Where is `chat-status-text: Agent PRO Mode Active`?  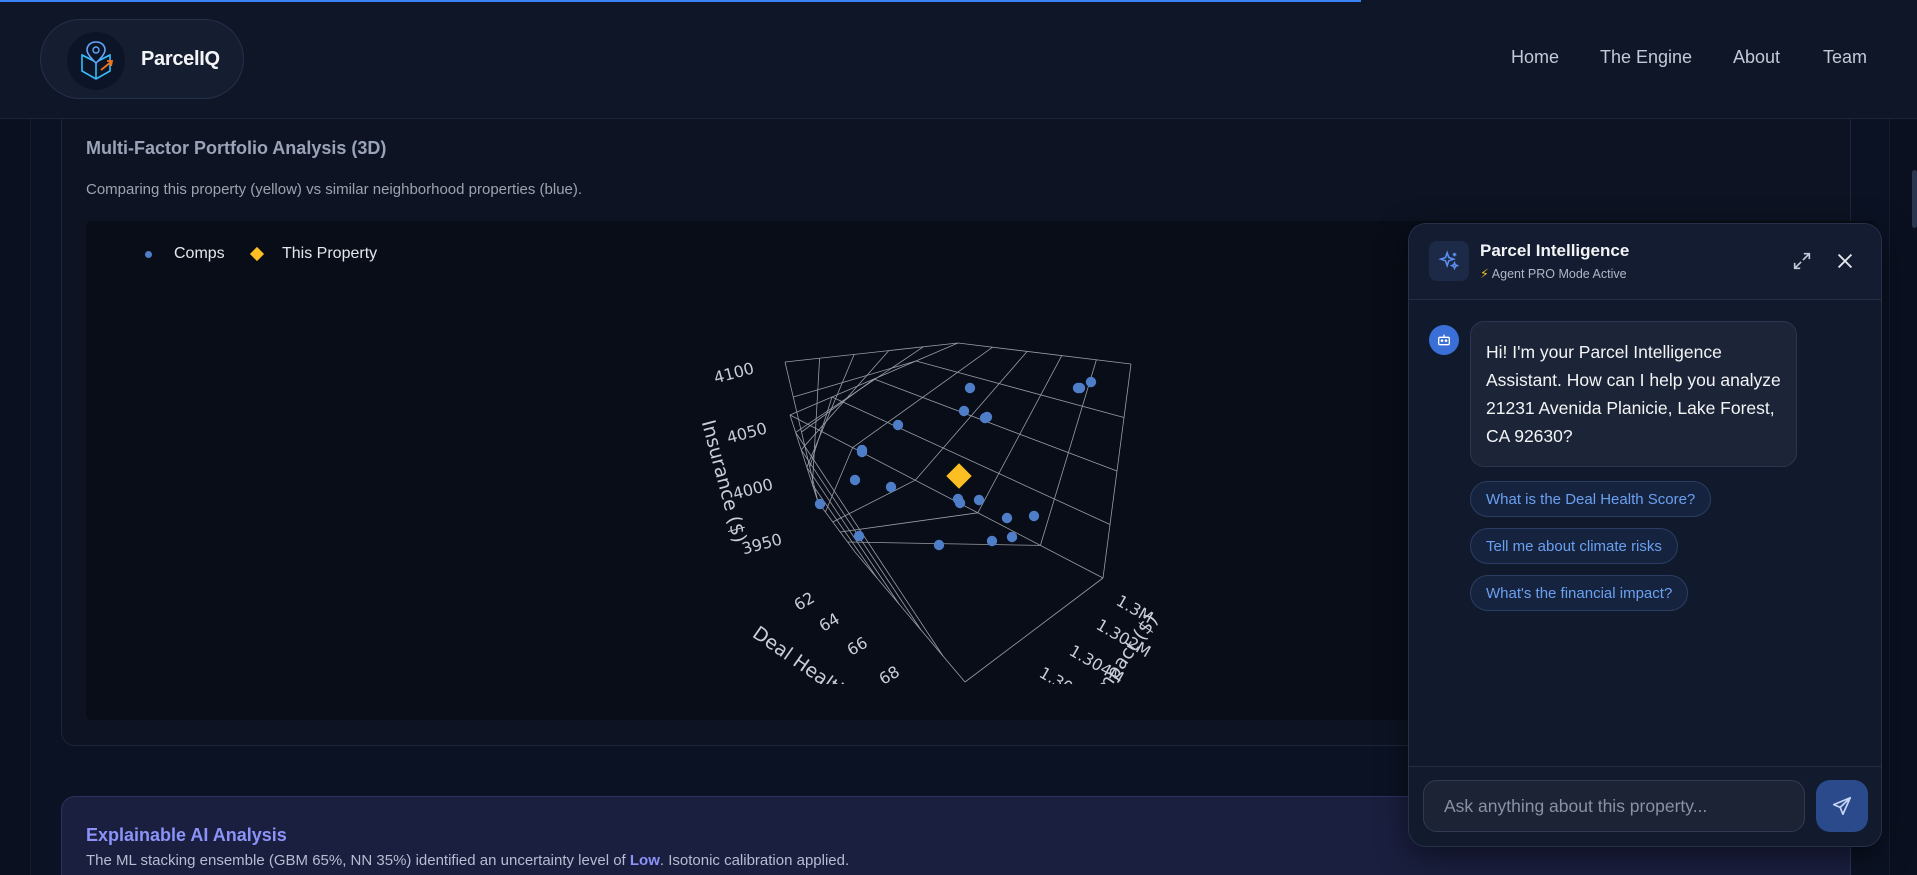 chat-status-text: Agent PRO Mode Active is located at coordinates (1559, 274).